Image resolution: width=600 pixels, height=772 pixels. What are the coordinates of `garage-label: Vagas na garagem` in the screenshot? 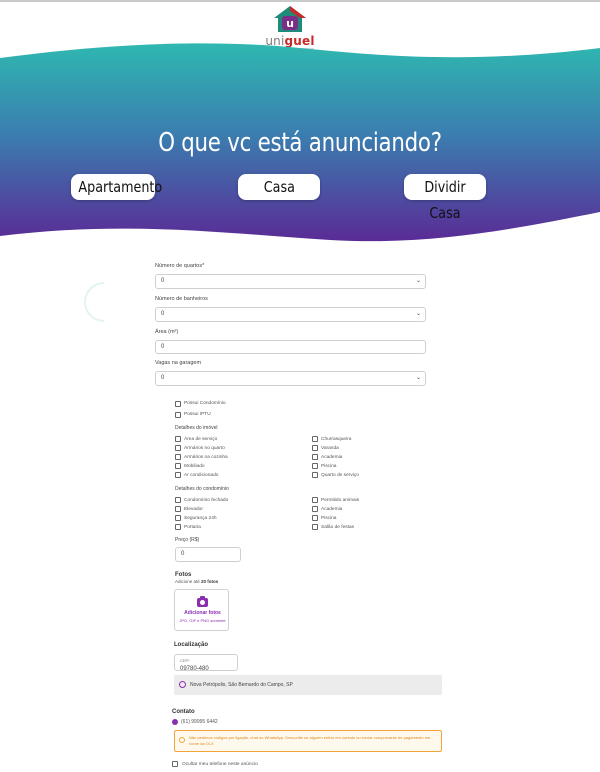 It's located at (178, 363).